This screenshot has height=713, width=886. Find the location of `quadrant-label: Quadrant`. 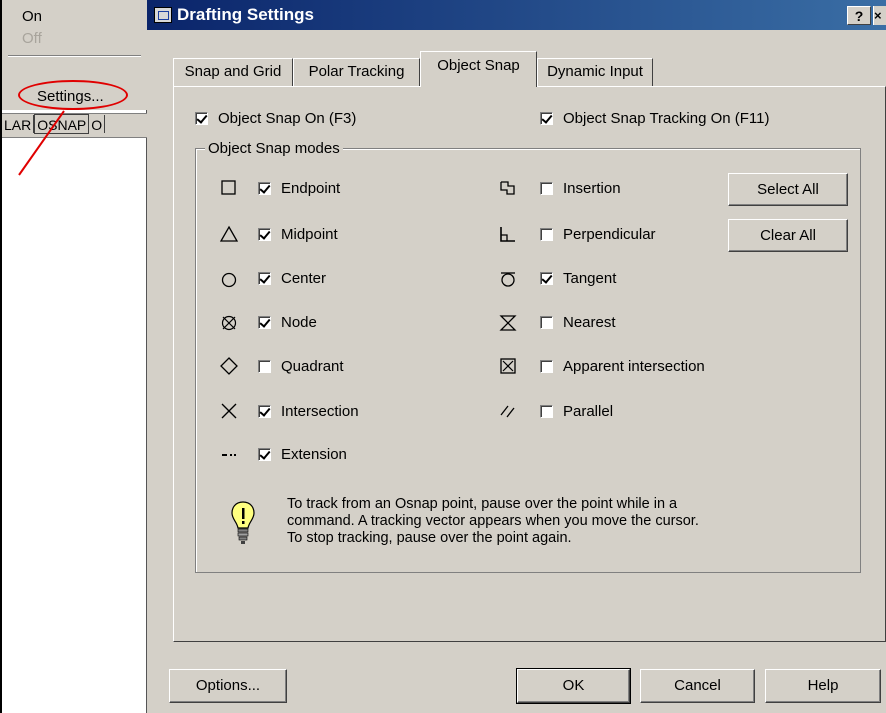

quadrant-label: Quadrant is located at coordinates (312, 366).